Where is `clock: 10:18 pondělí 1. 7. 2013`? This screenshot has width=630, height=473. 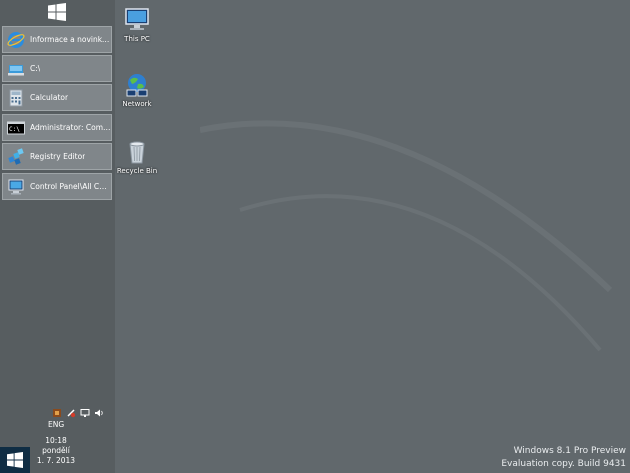
clock: 10:18 pondělí 1. 7. 2013 is located at coordinates (56, 451).